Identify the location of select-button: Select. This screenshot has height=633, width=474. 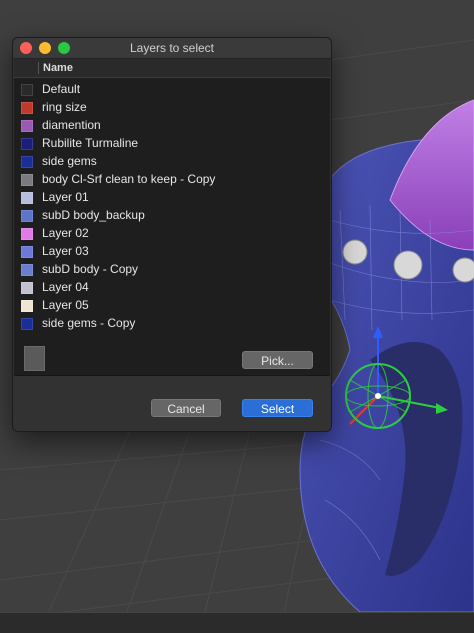
(277, 408).